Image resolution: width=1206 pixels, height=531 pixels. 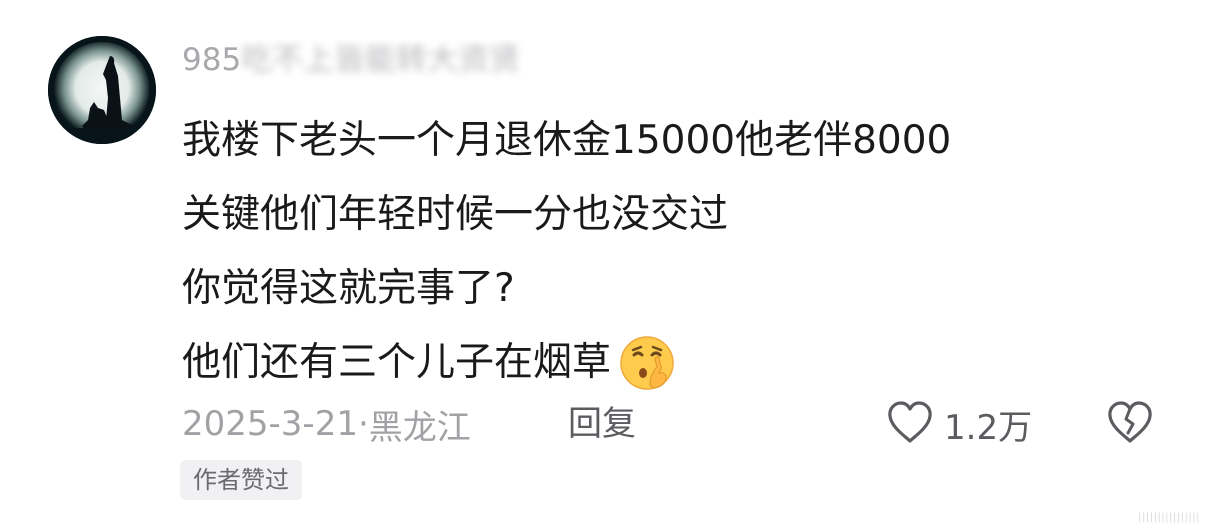 What do you see at coordinates (381, 60) in the screenshot?
I see `username-blurred: 吃不上皆能转大资贤` at bounding box center [381, 60].